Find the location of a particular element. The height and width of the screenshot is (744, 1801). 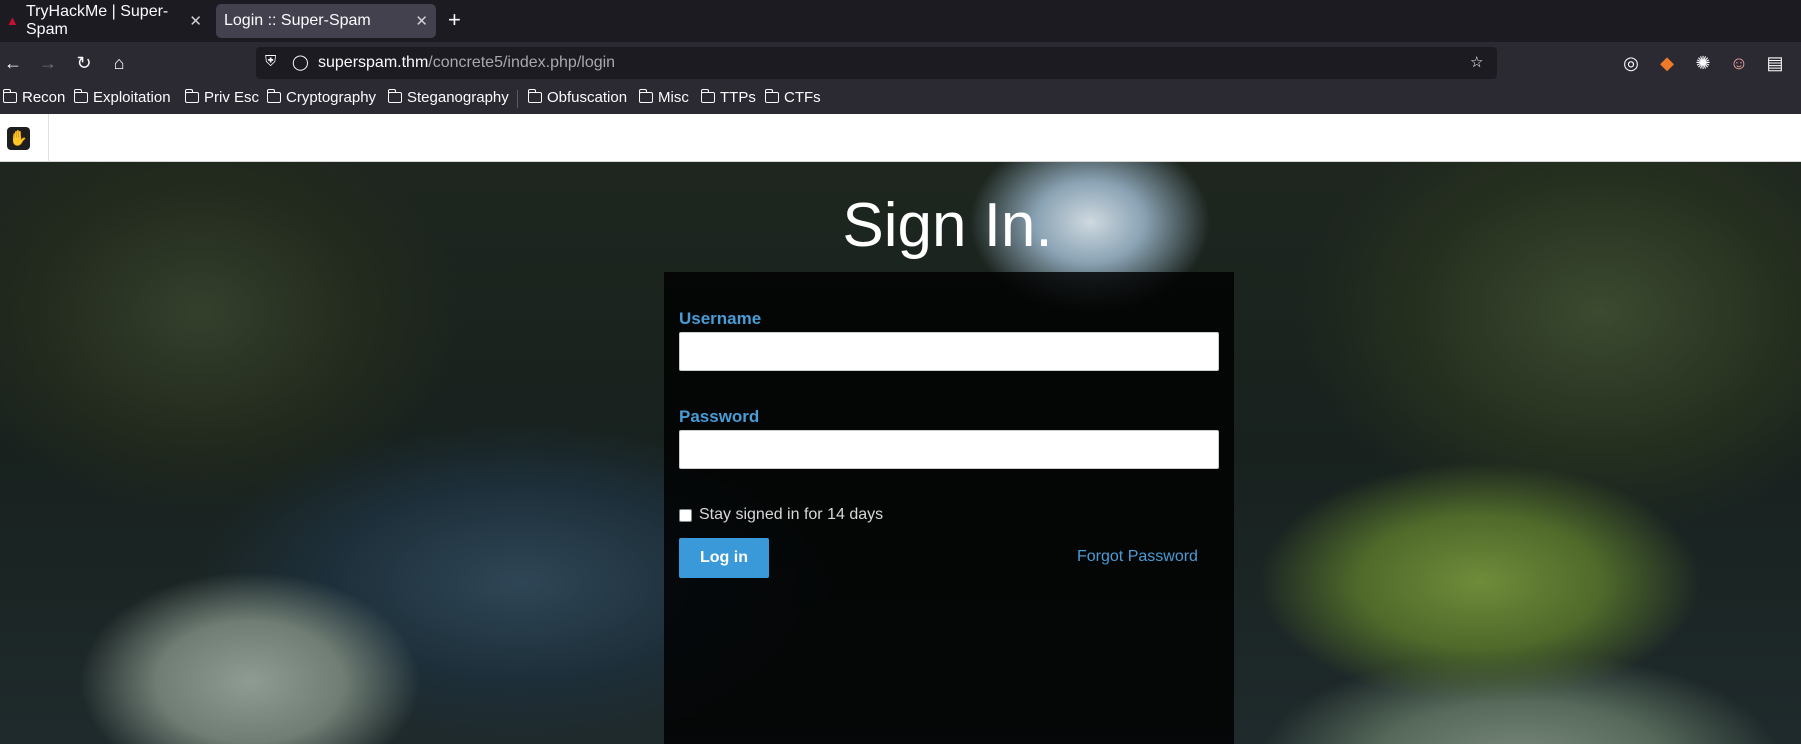

reload-icon: ↻ is located at coordinates (84, 63).